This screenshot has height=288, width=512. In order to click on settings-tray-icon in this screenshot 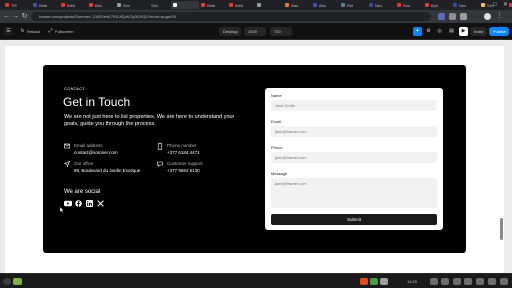, I will do `click(480, 281)`.